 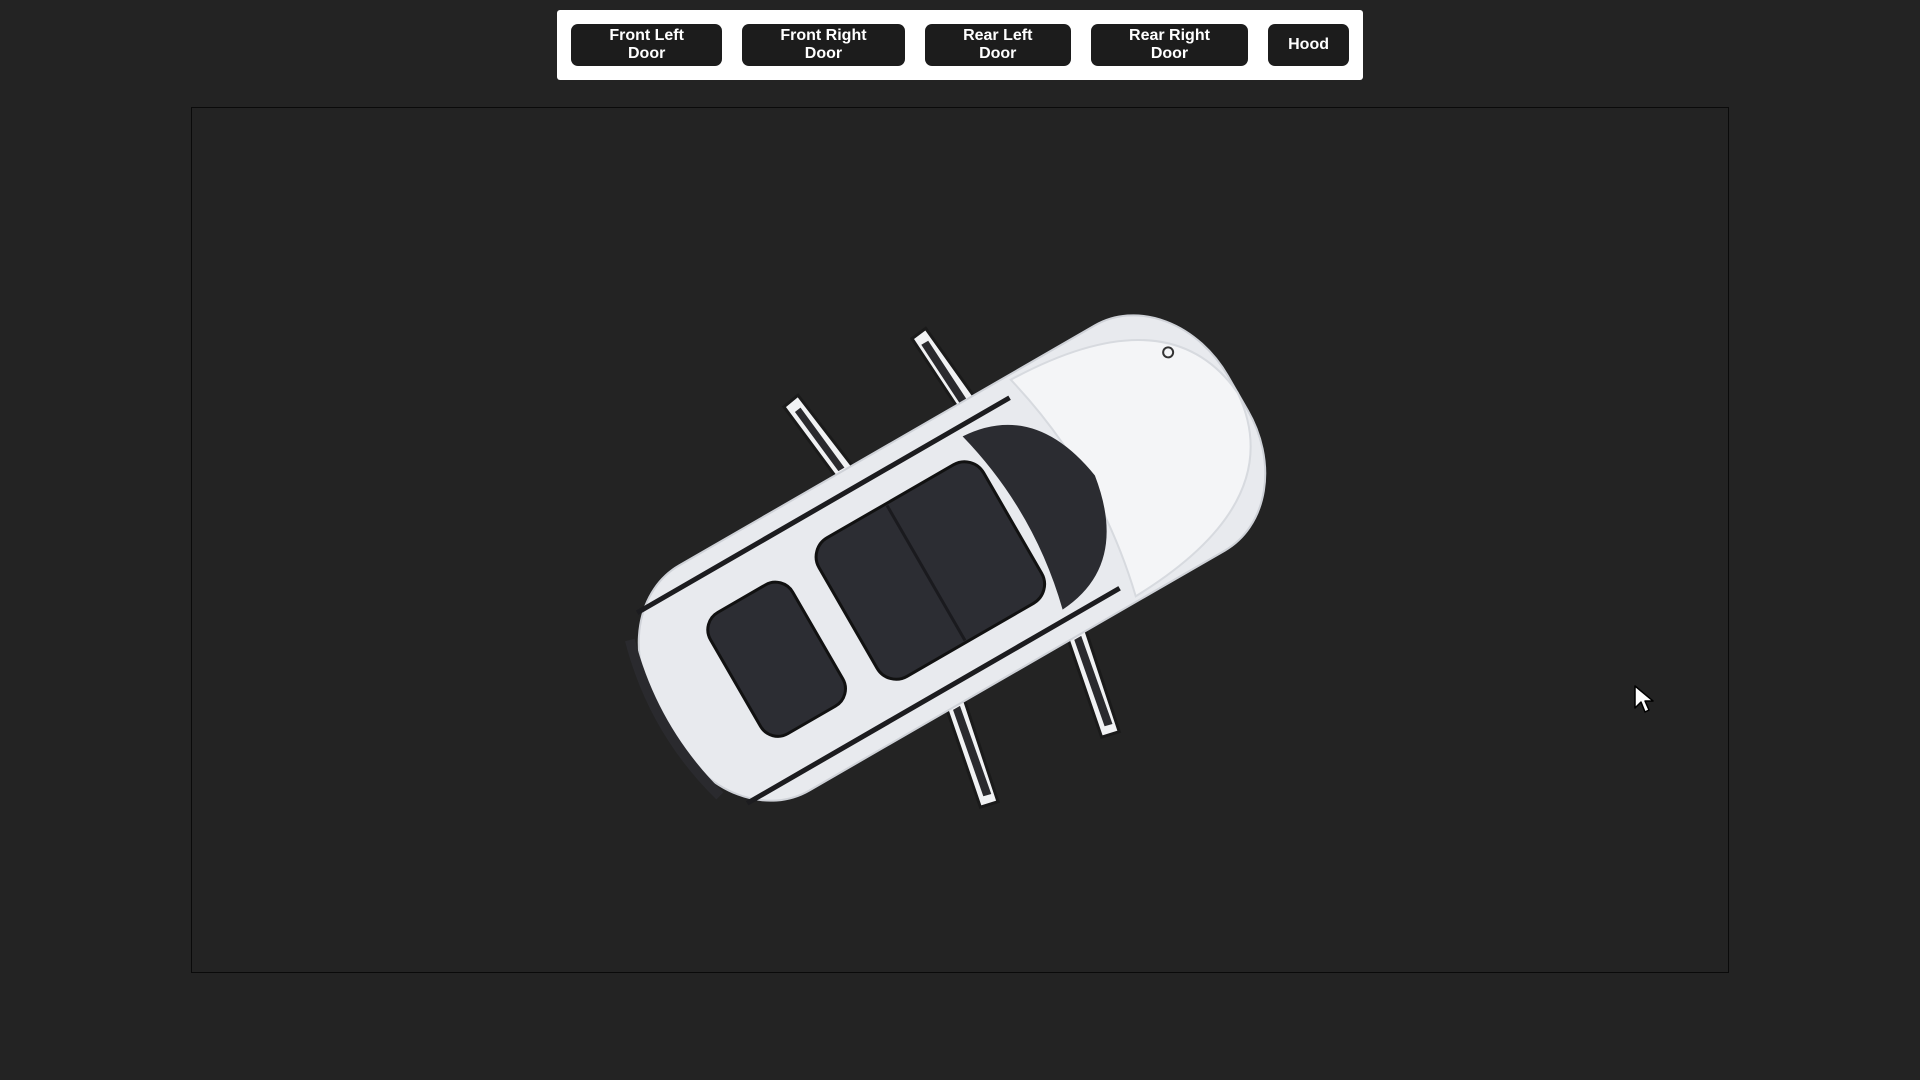 I want to click on front-left-door, so click(x=943, y=367).